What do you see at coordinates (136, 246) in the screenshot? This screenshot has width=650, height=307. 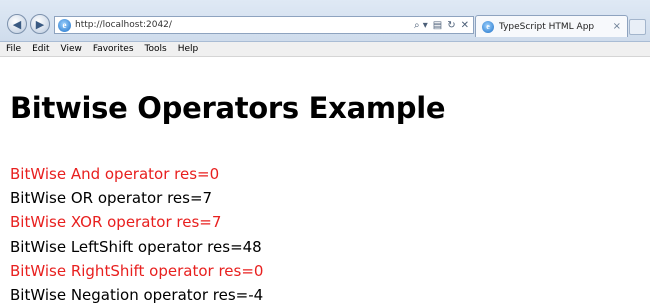 I see `result-leftshift: BitWise LeftShift operator res=48` at bounding box center [136, 246].